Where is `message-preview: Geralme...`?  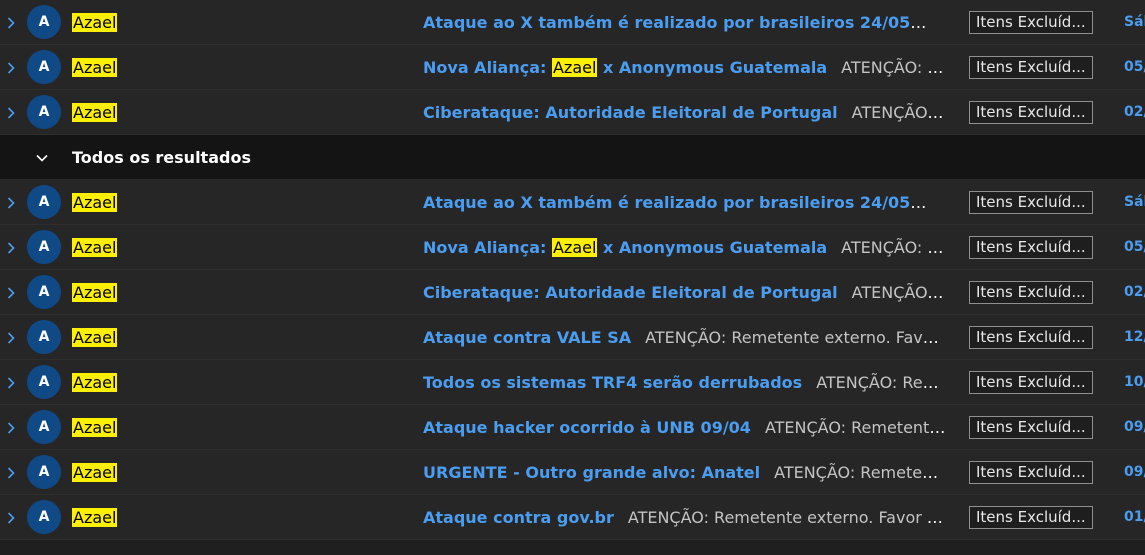
message-preview: Geralme... is located at coordinates (936, 22).